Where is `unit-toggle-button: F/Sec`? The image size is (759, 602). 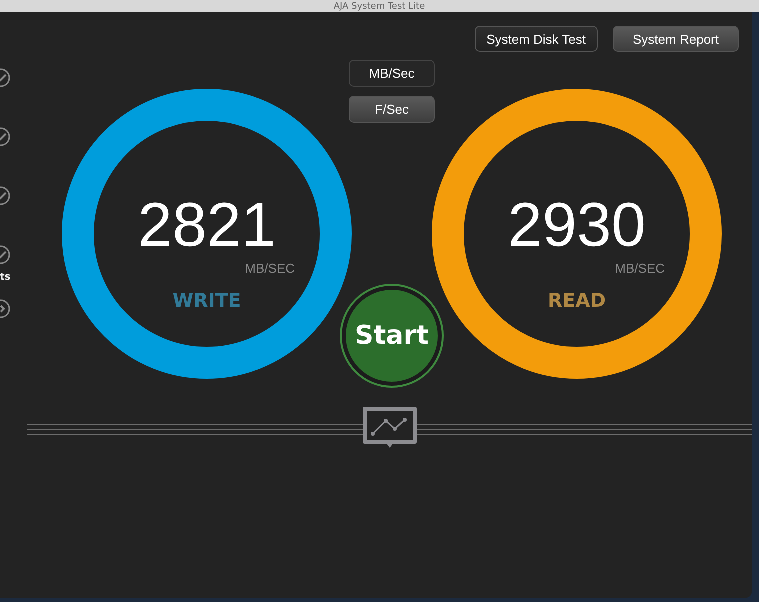 unit-toggle-button: F/Sec is located at coordinates (392, 109).